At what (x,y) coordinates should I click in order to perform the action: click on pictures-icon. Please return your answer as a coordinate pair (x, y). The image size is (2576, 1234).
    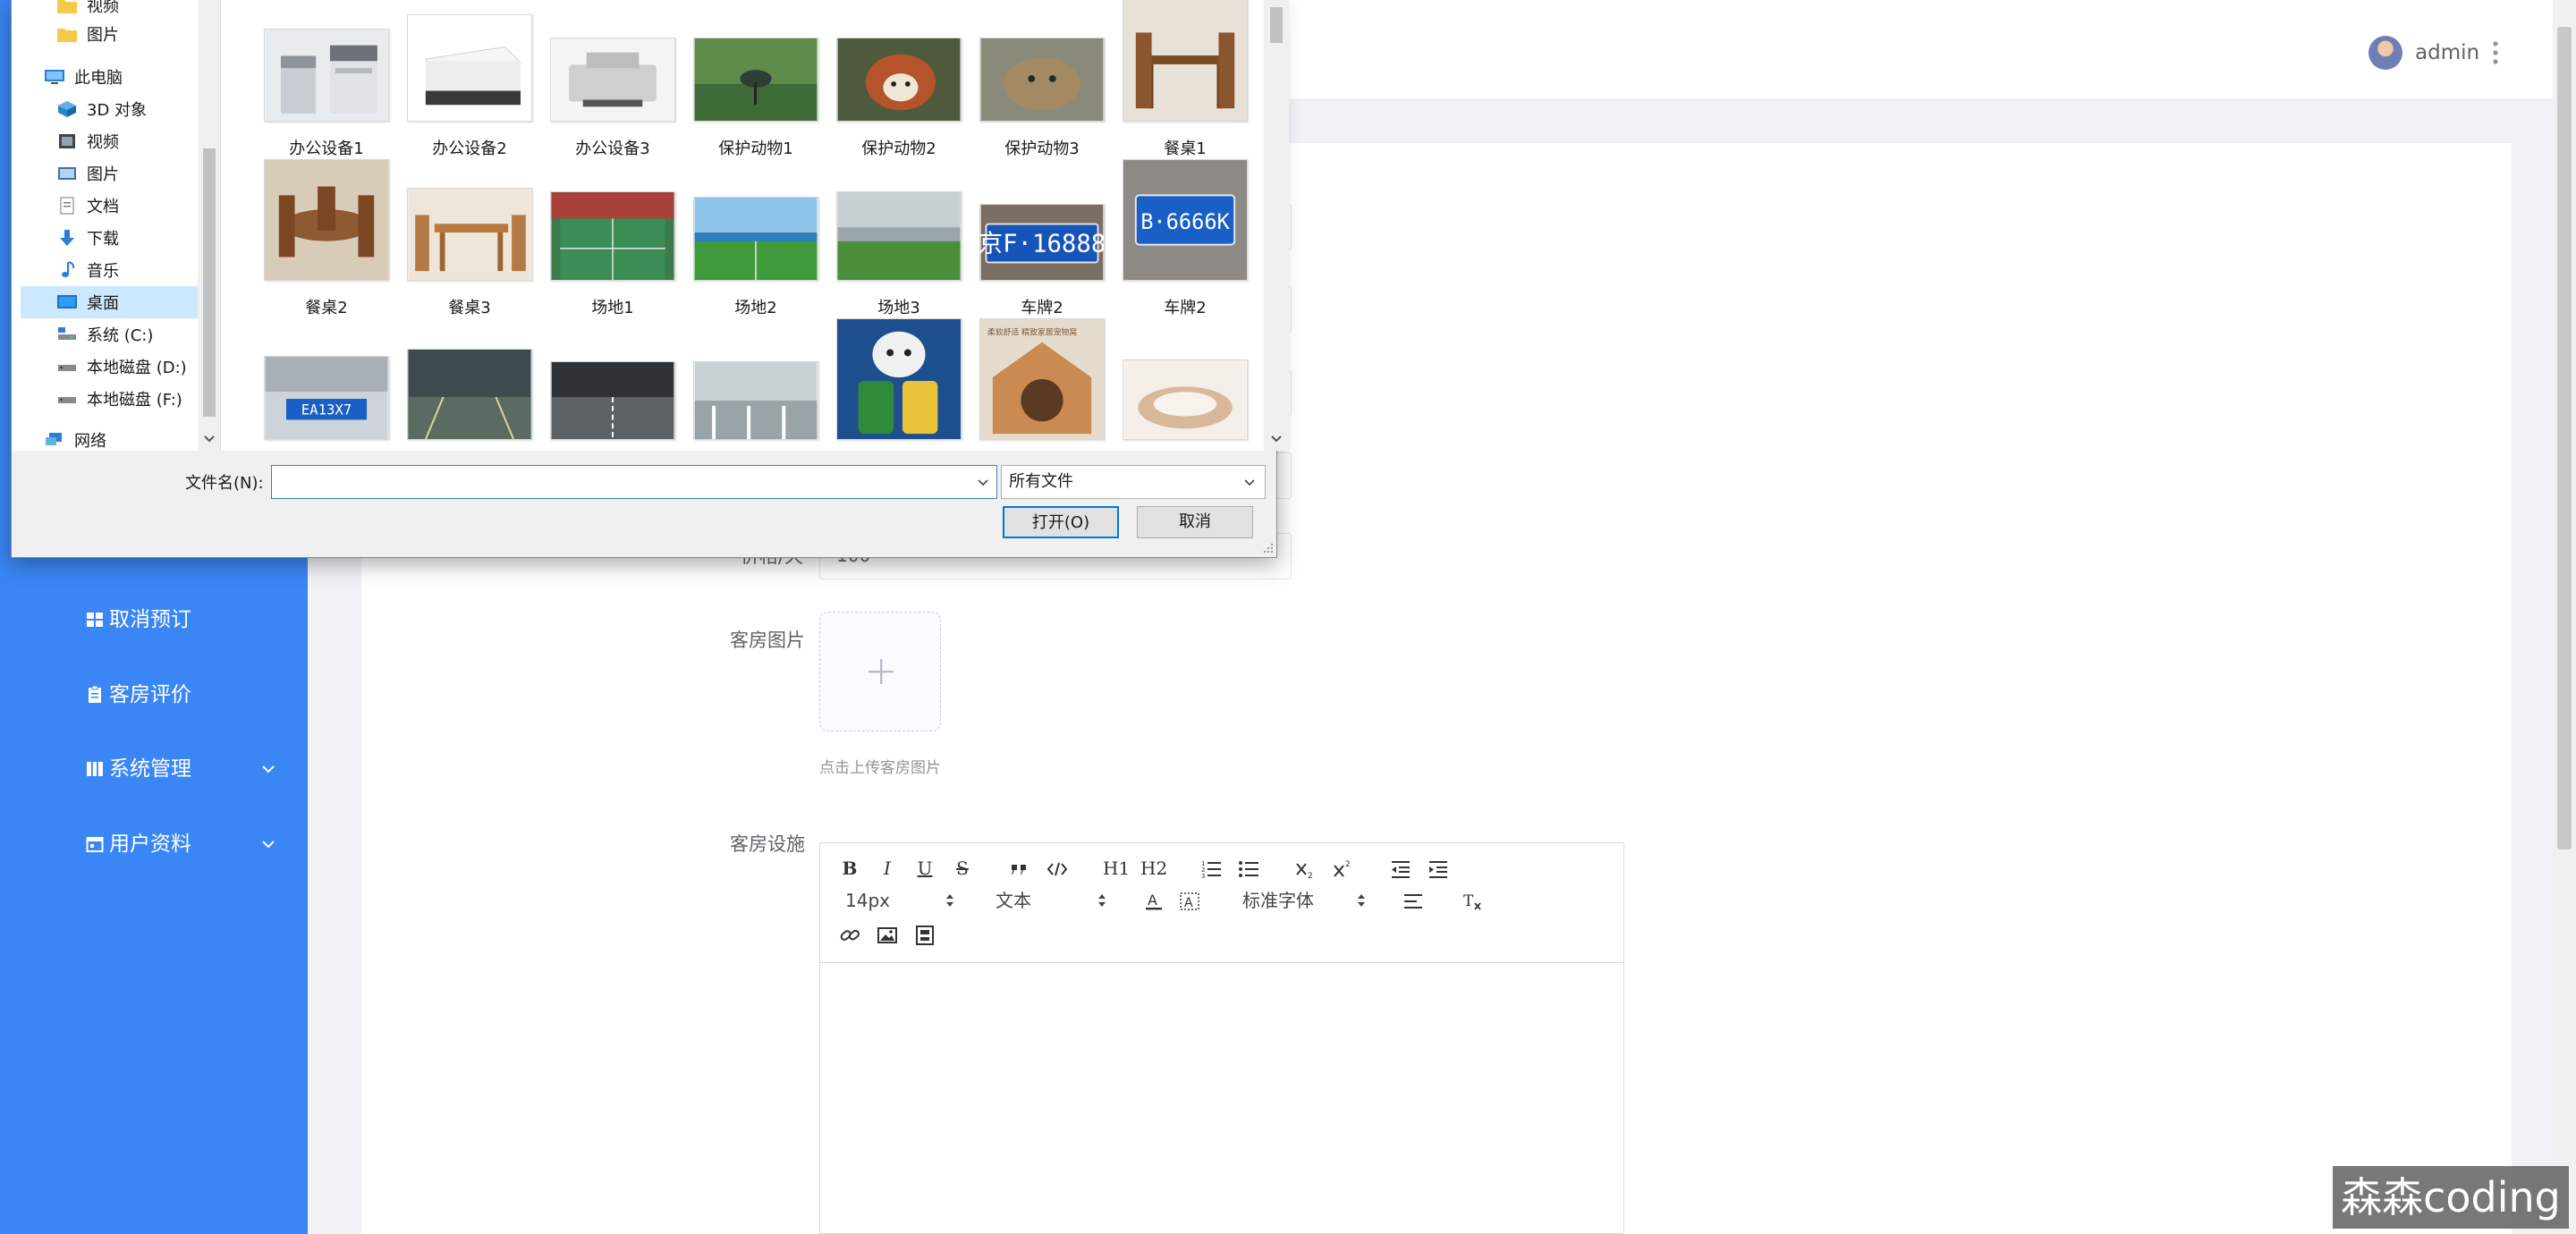
    Looking at the image, I should click on (67, 173).